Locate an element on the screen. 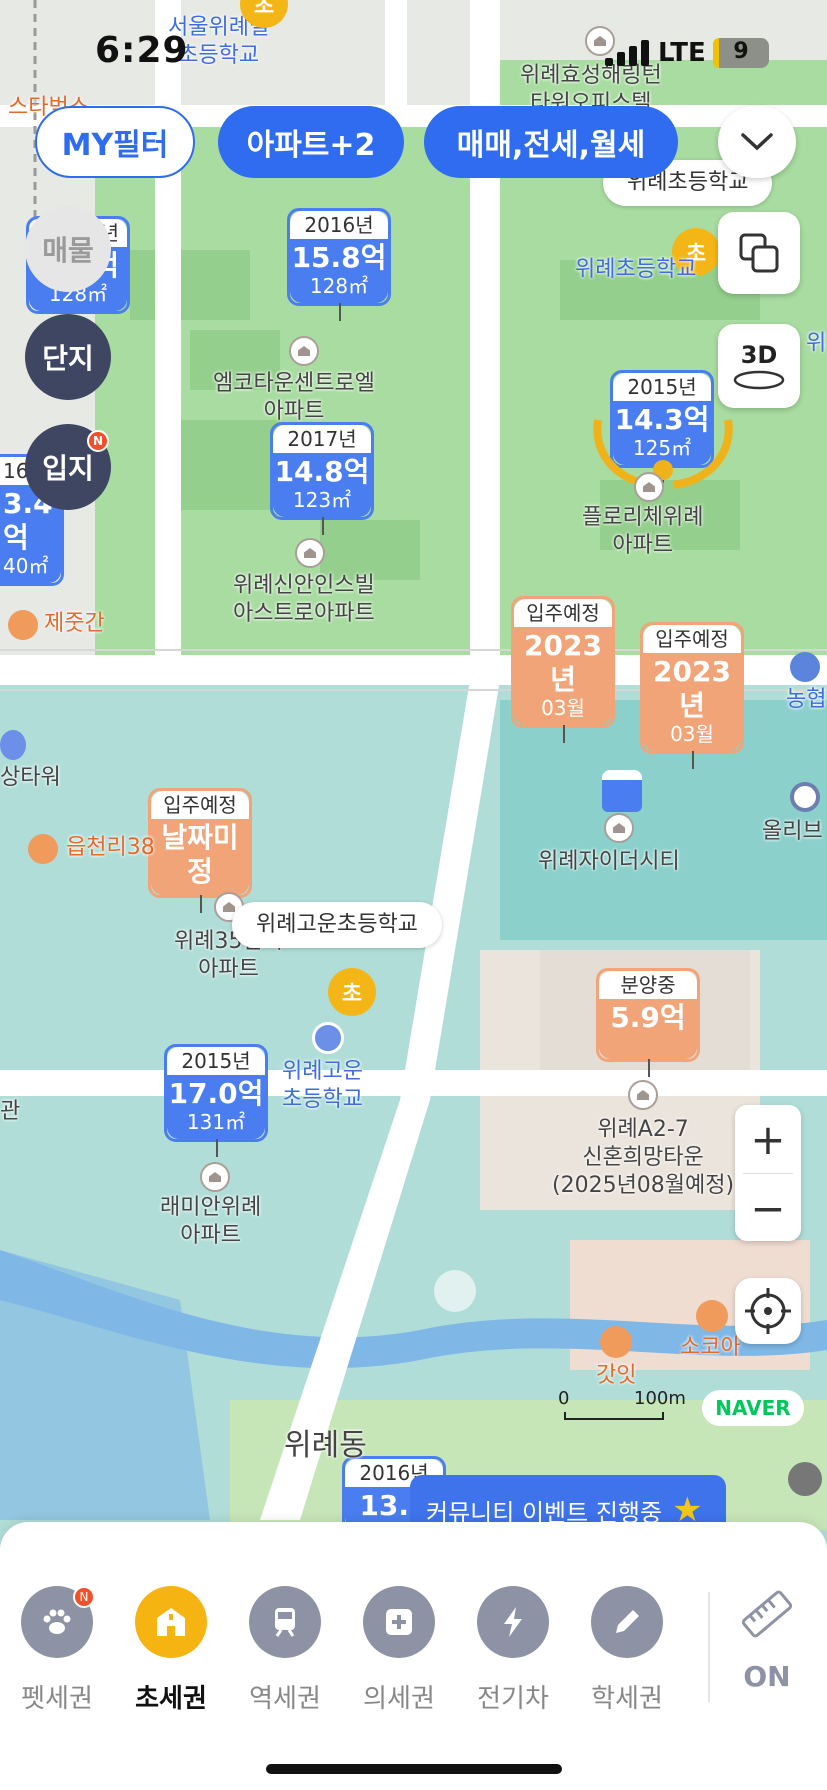  layer-button is located at coordinates (759, 253).